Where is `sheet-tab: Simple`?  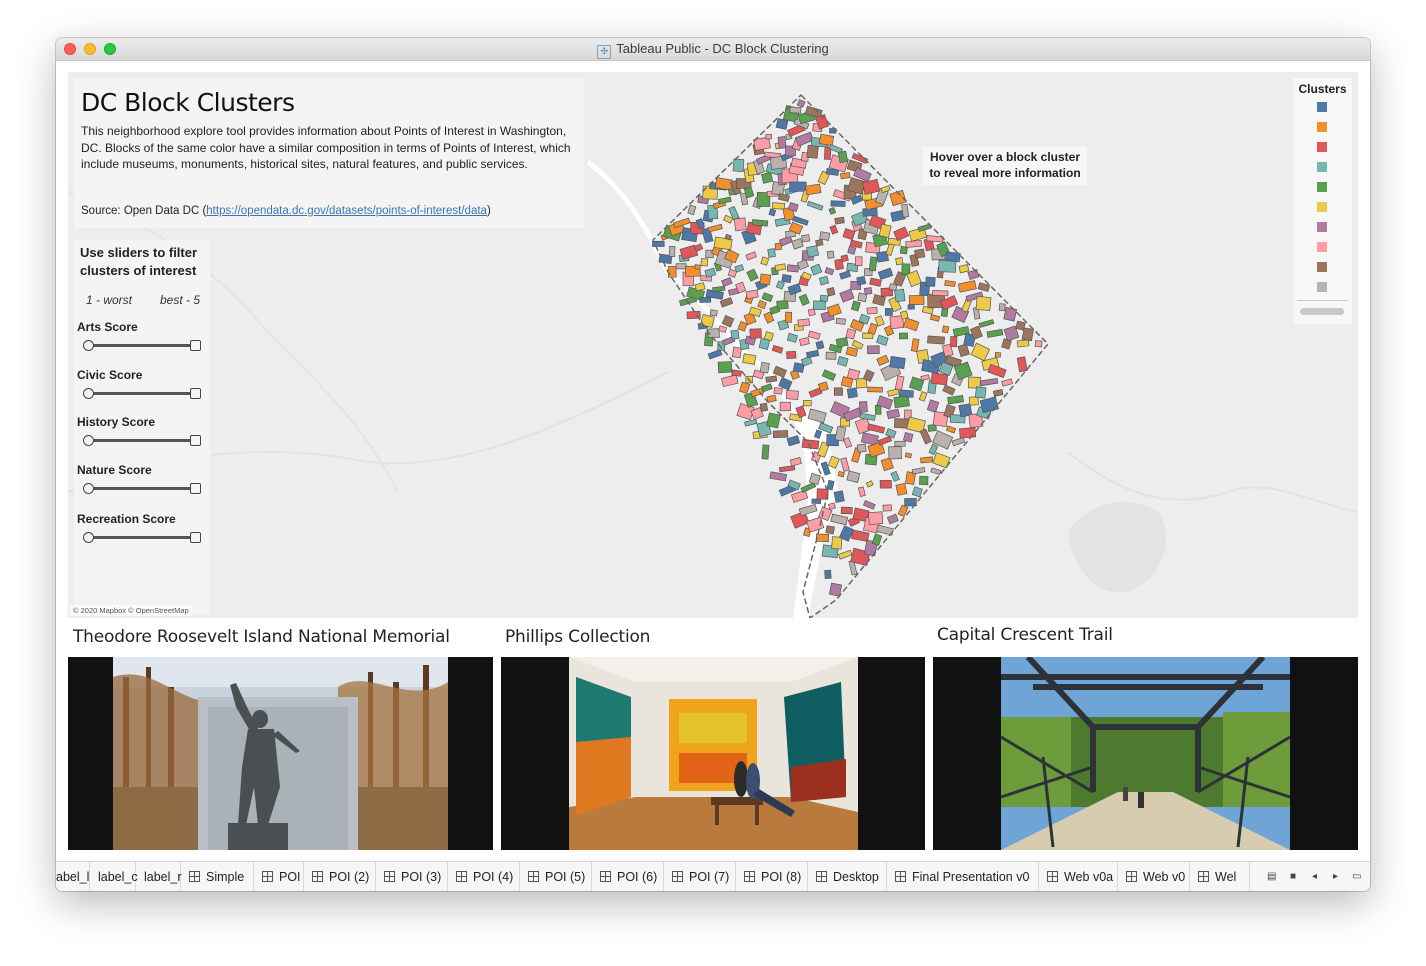 sheet-tab: Simple is located at coordinates (217, 876).